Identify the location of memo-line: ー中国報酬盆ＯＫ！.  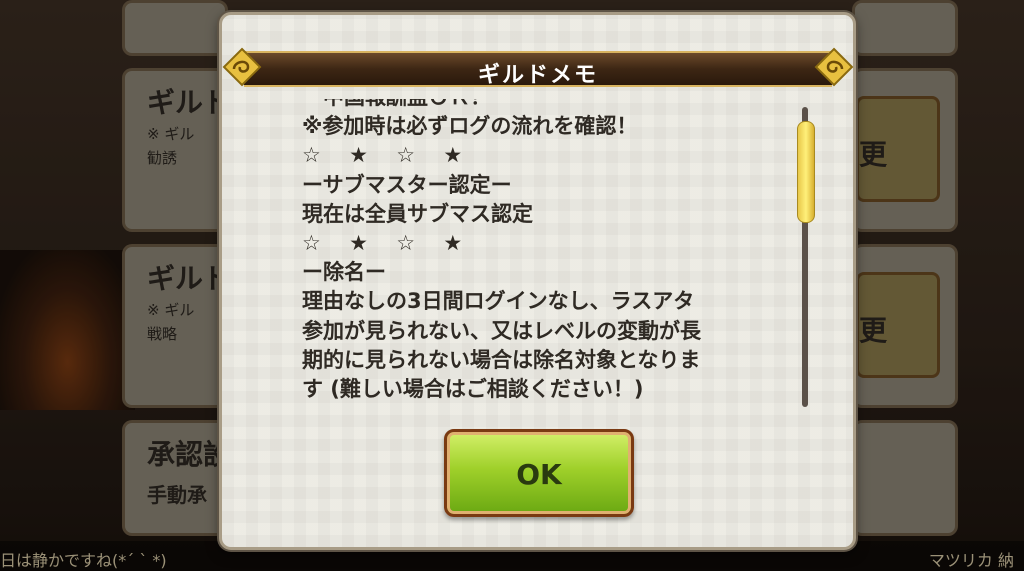
(547, 105).